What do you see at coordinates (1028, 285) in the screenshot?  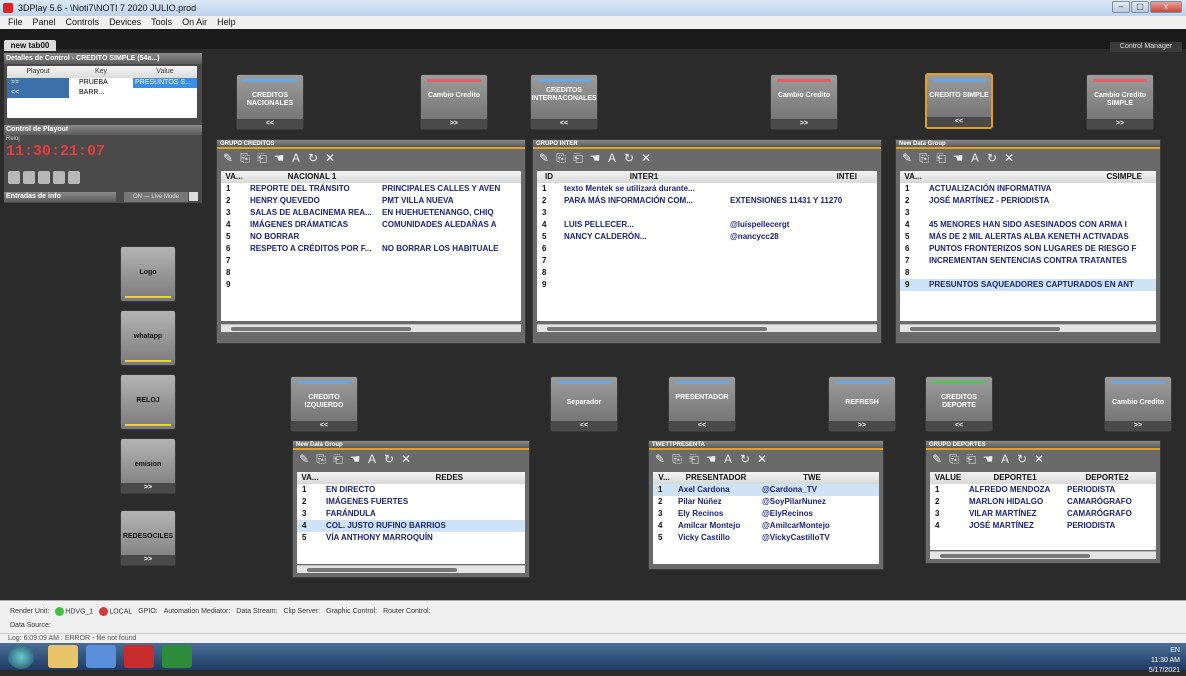 I see `table-row-selected: 9 PRESUNTOS SAQUEADORES CAPTURADOS EN ANT` at bounding box center [1028, 285].